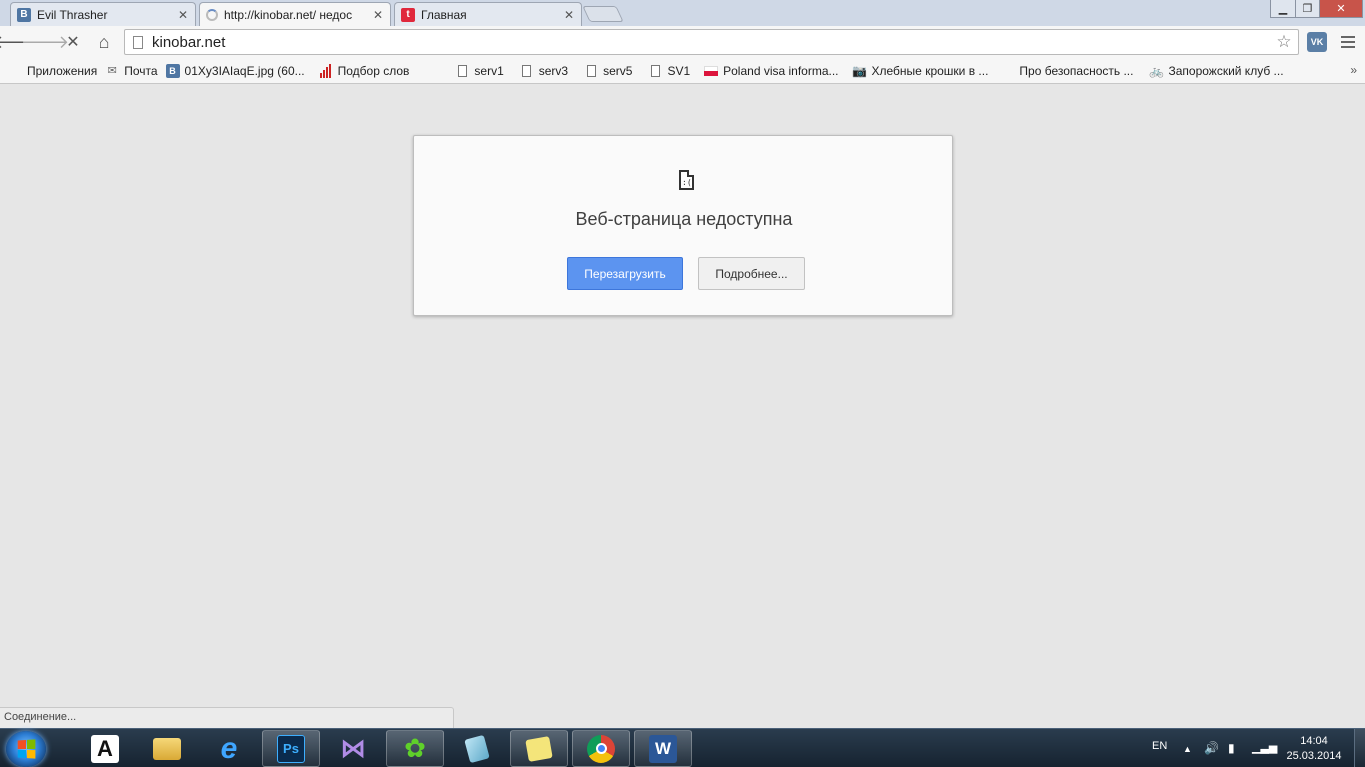 Image resolution: width=1365 pixels, height=767 pixels. I want to click on reload-button: Перезагрузить, so click(625, 273).